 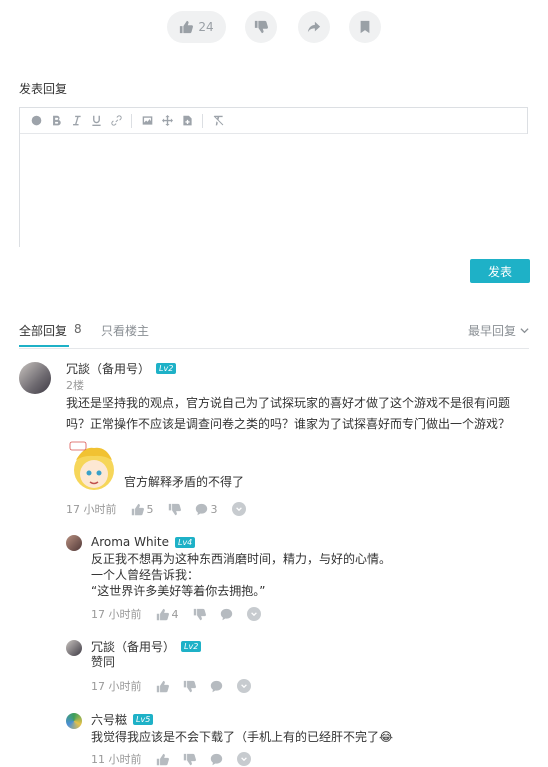 What do you see at coordinates (147, 121) in the screenshot?
I see `image-icon` at bounding box center [147, 121].